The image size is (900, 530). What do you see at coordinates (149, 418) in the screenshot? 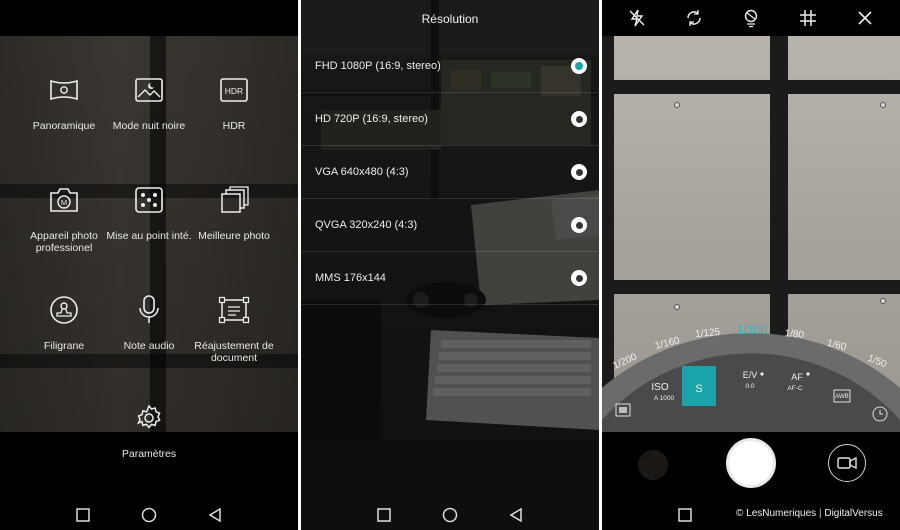
I see `gear-icon` at bounding box center [149, 418].